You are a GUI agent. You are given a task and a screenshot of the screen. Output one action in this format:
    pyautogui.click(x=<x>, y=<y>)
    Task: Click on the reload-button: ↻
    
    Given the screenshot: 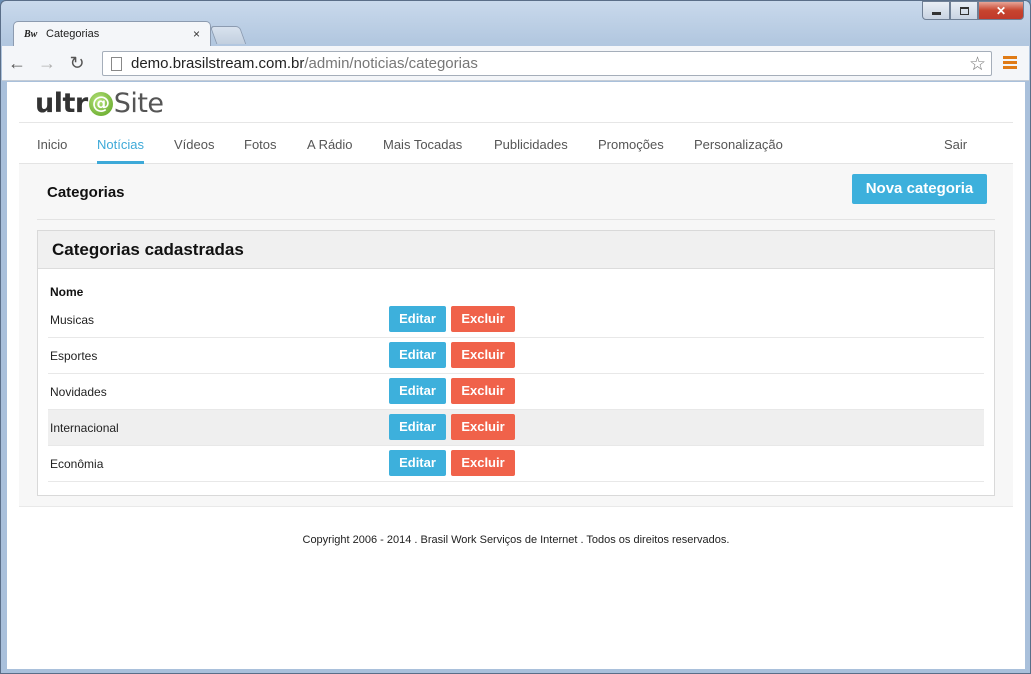 What is the action you would take?
    pyautogui.click(x=77, y=63)
    